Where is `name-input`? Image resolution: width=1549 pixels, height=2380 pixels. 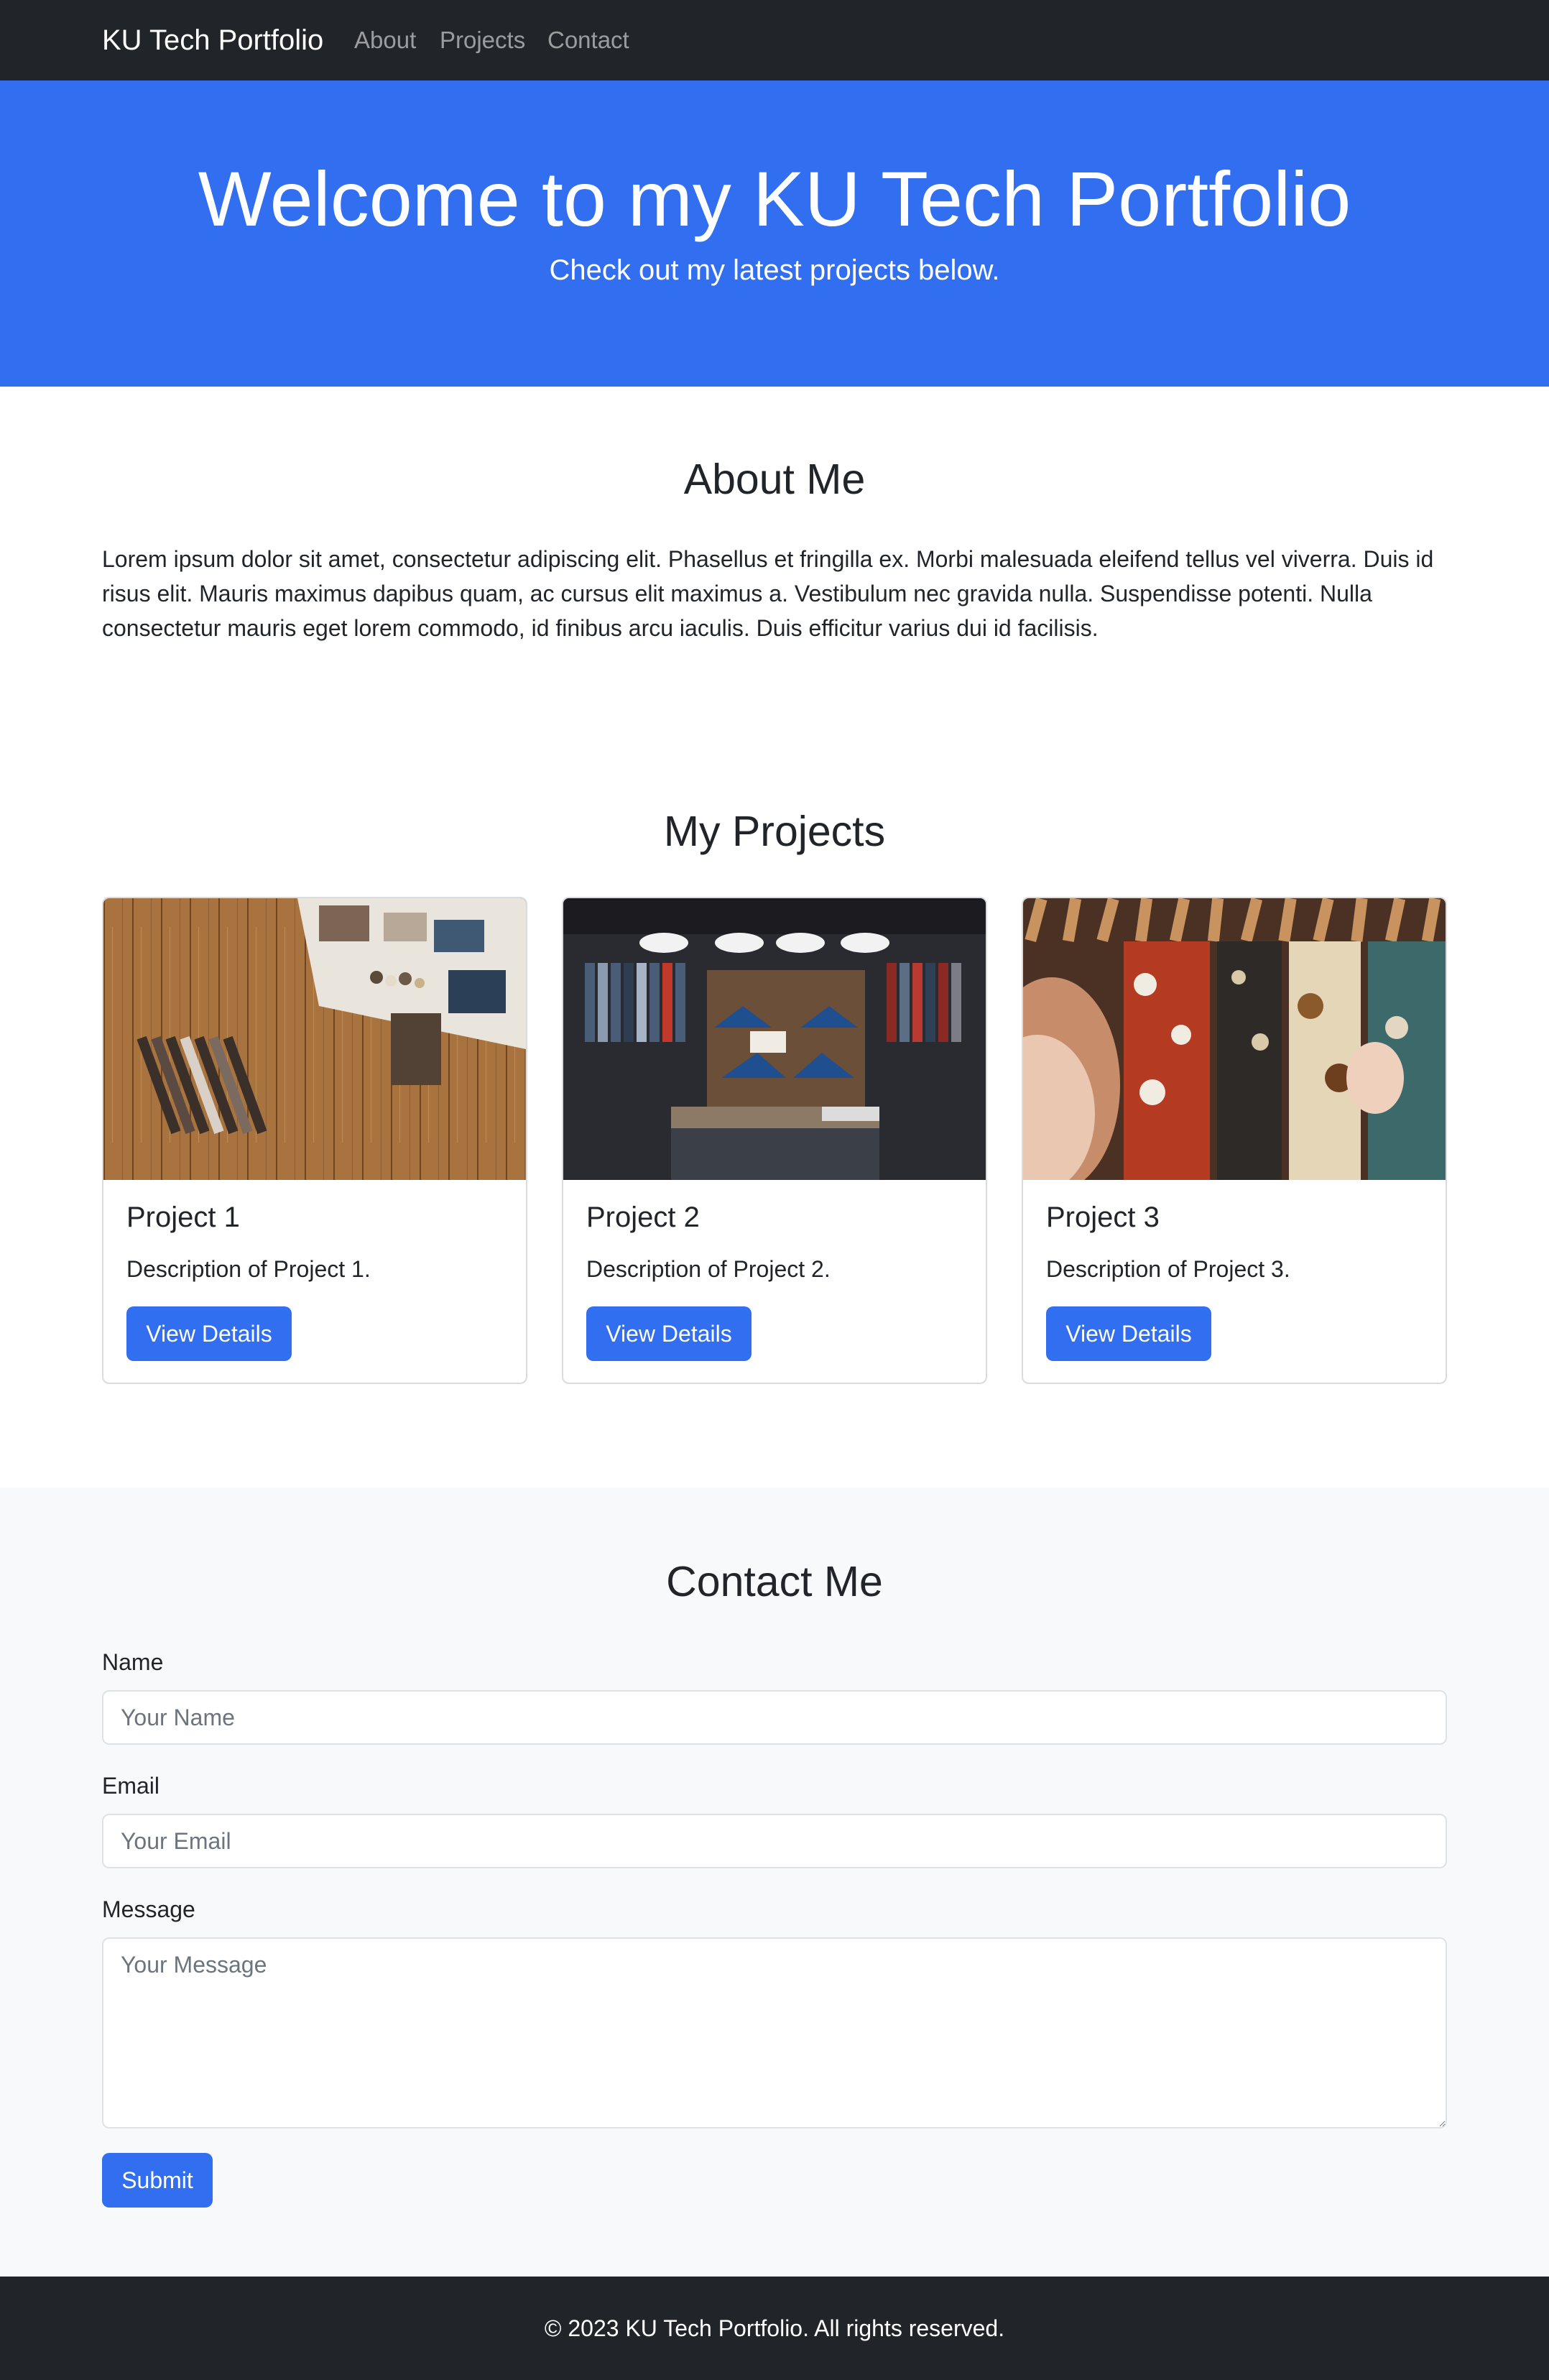
name-input is located at coordinates (774, 1717).